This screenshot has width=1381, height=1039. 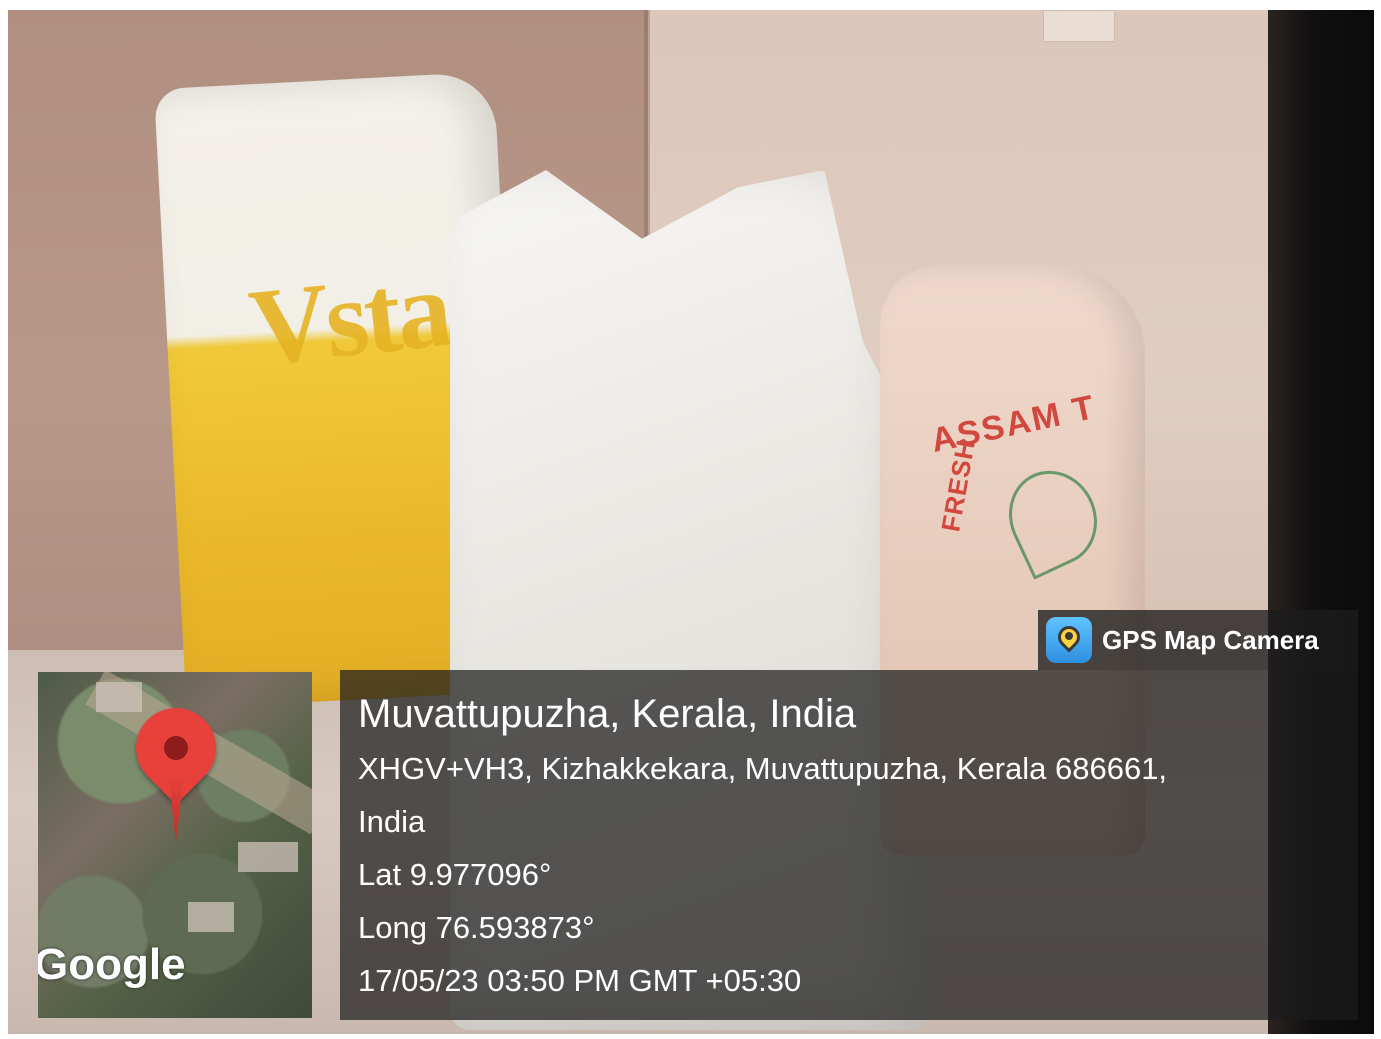 What do you see at coordinates (1069, 640) in the screenshot?
I see `gps-camera-icon` at bounding box center [1069, 640].